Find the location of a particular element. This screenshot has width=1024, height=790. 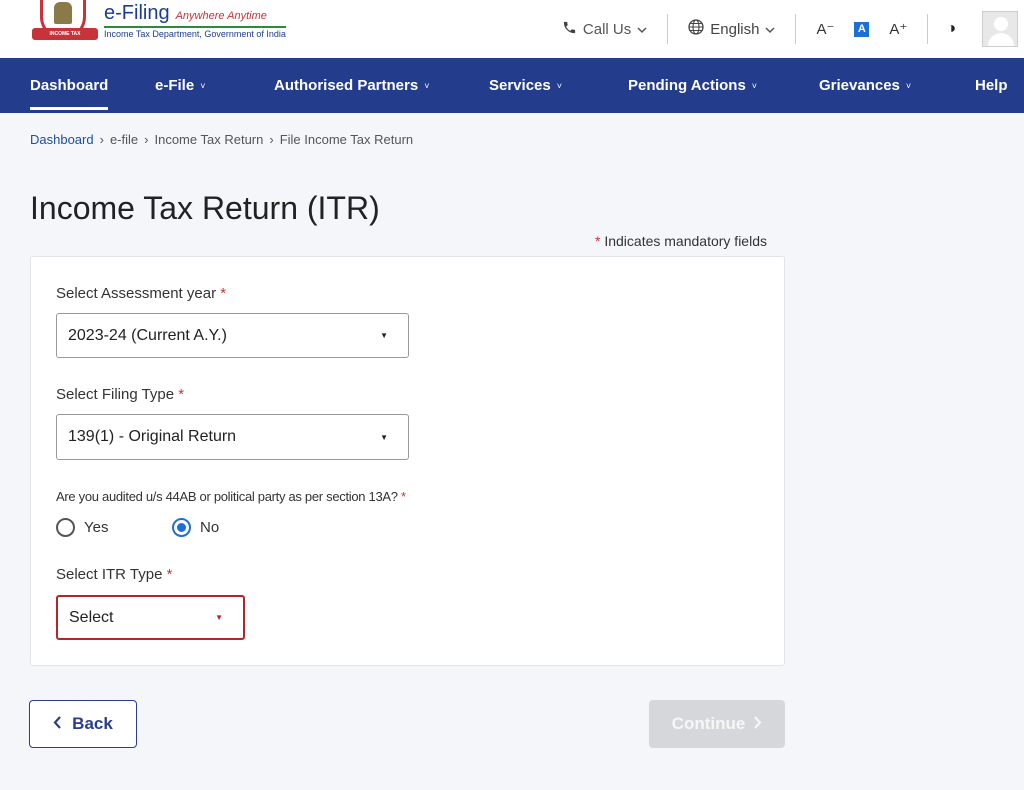

nav-item-efile: e-File ˅ is located at coordinates (180, 85).